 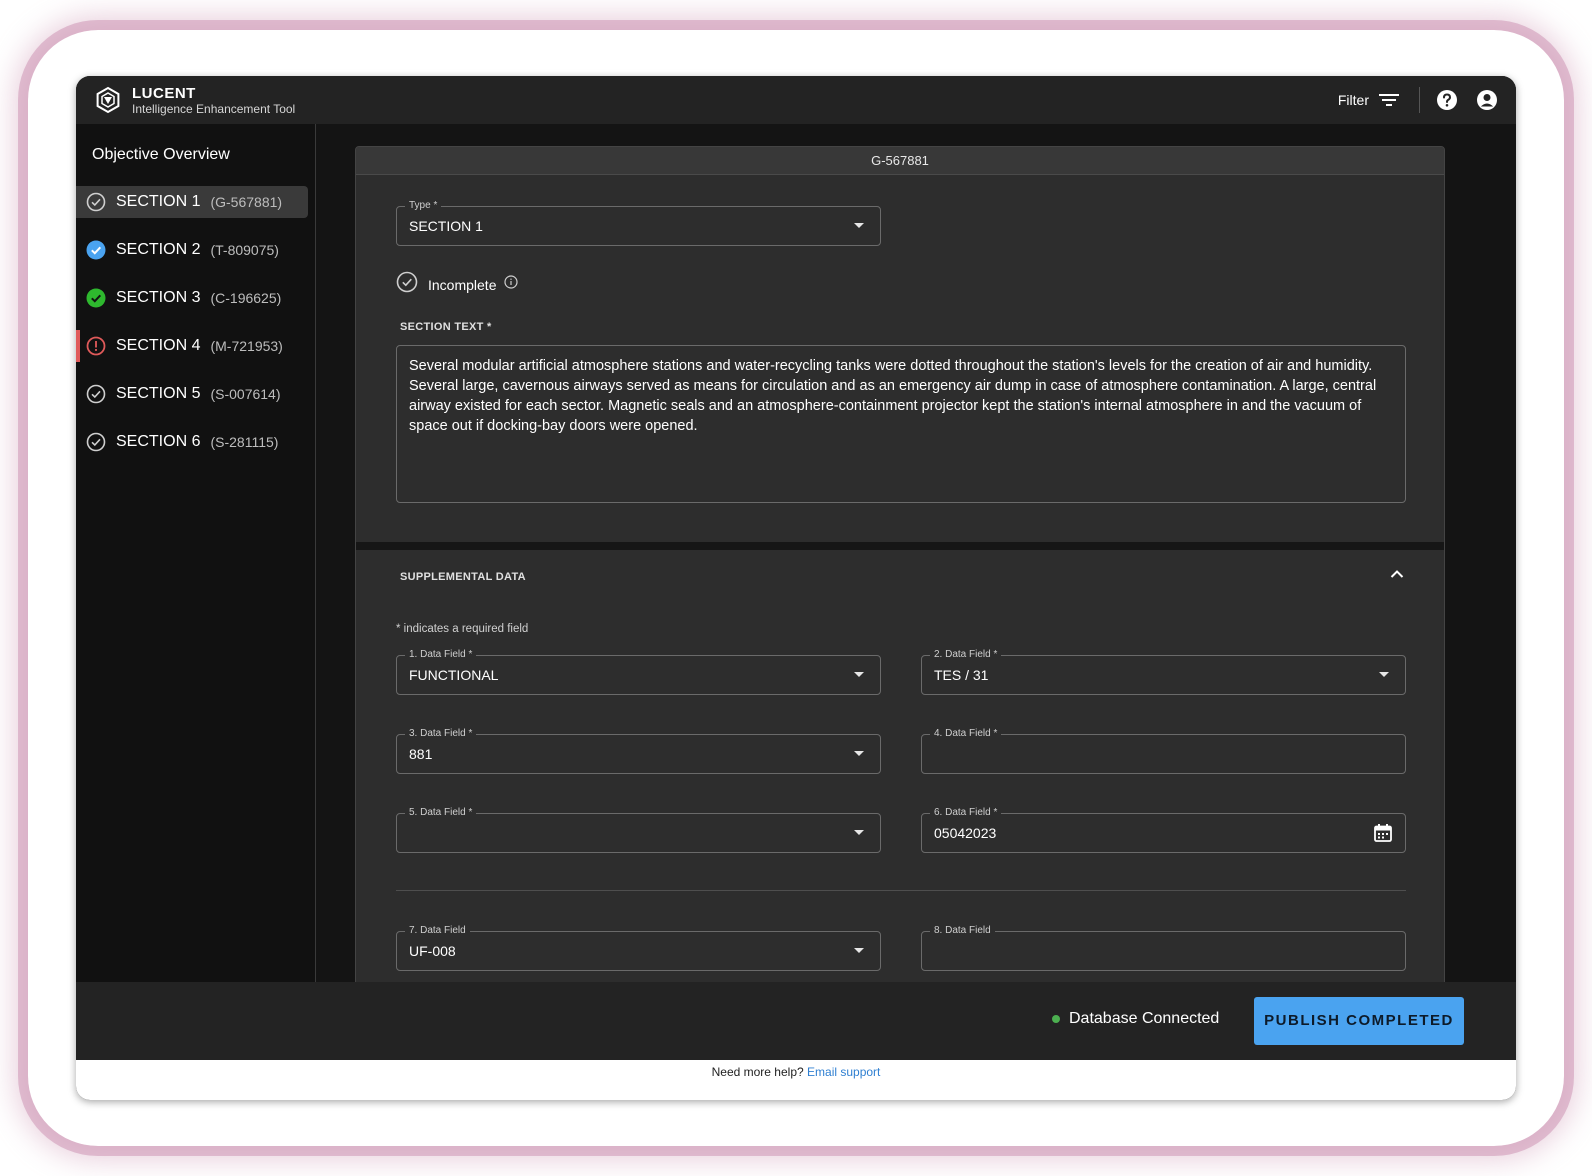 What do you see at coordinates (1419, 100) in the screenshot?
I see `toolbar-divider` at bounding box center [1419, 100].